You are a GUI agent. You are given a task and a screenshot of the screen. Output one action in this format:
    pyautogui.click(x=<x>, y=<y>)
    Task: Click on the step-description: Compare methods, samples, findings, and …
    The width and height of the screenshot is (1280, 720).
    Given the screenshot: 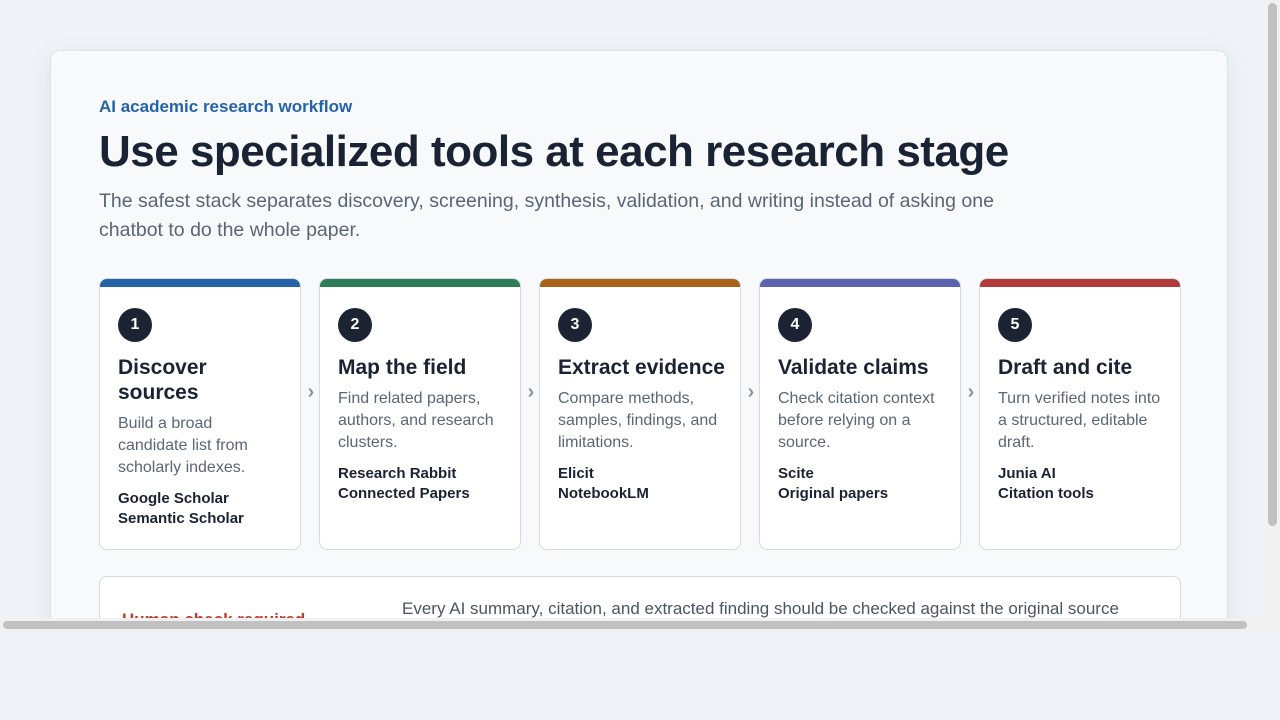 What is the action you would take?
    pyautogui.click(x=638, y=420)
    